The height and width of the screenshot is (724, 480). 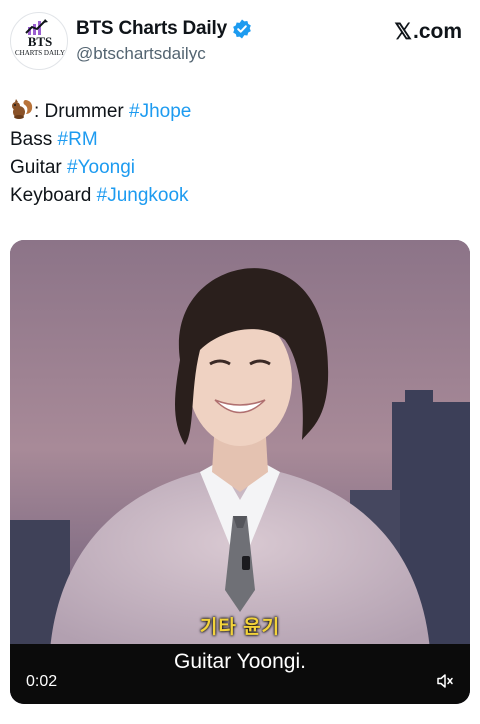 What do you see at coordinates (42, 681) in the screenshot?
I see `video-timestamp: 0:02` at bounding box center [42, 681].